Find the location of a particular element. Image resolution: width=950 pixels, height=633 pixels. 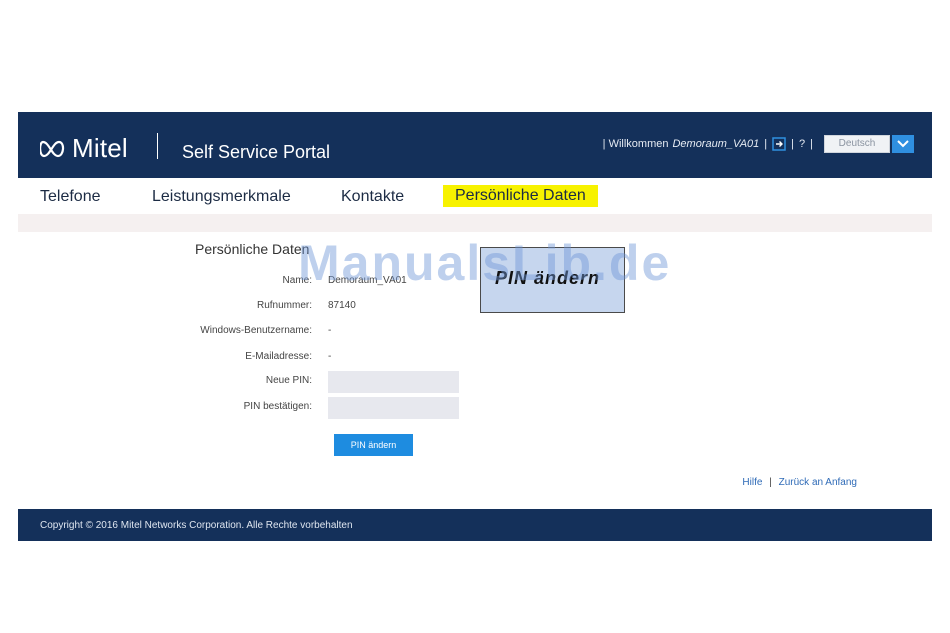

field-email: E-Mailadresse: - is located at coordinates (318, 357).